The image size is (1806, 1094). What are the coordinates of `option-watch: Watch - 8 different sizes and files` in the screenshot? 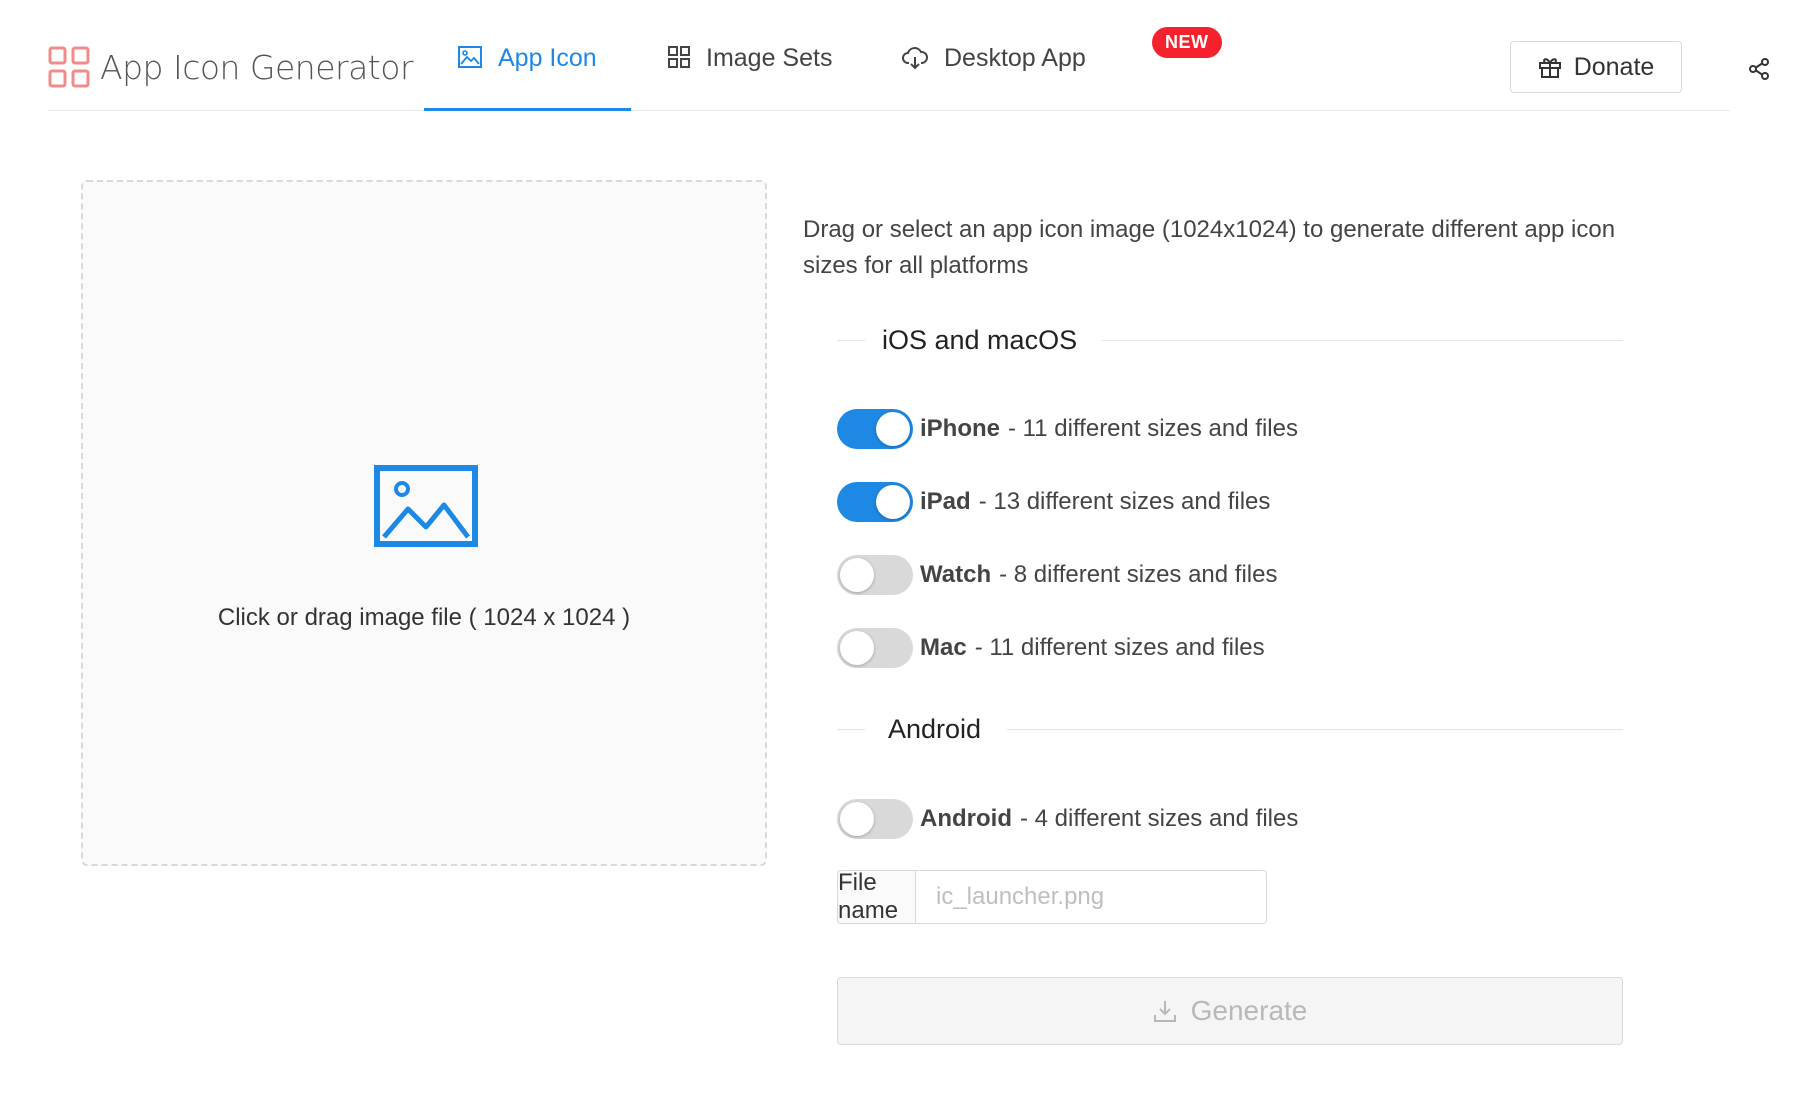 It's located at (1057, 575).